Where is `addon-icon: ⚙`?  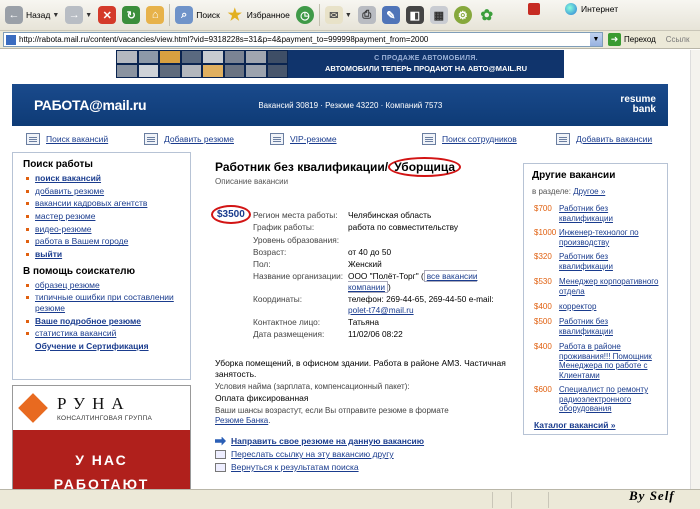
addon-icon: ⚙ is located at coordinates (462, 15).